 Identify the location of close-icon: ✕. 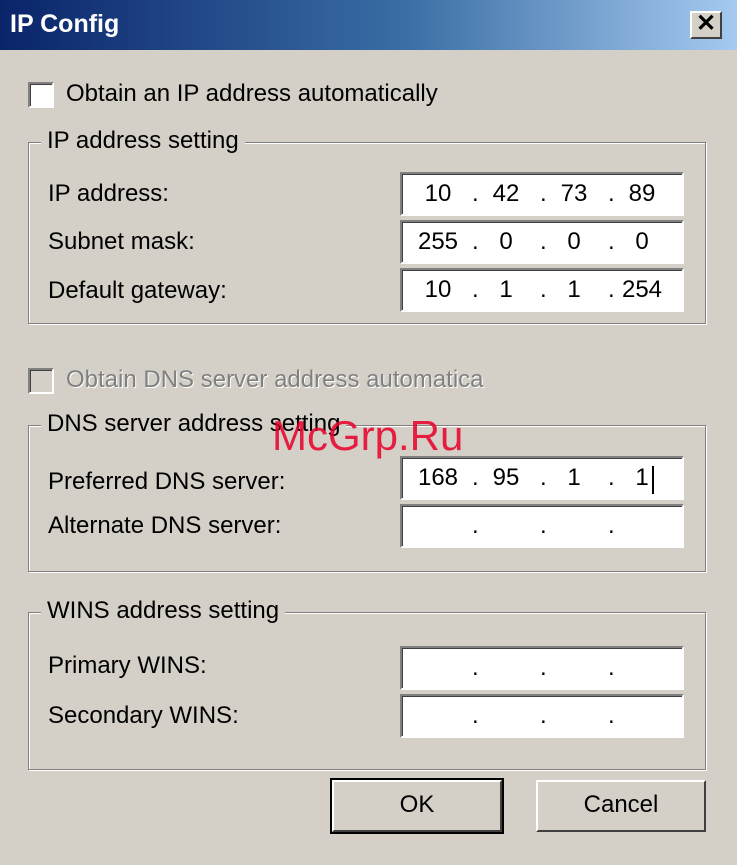
(706, 23).